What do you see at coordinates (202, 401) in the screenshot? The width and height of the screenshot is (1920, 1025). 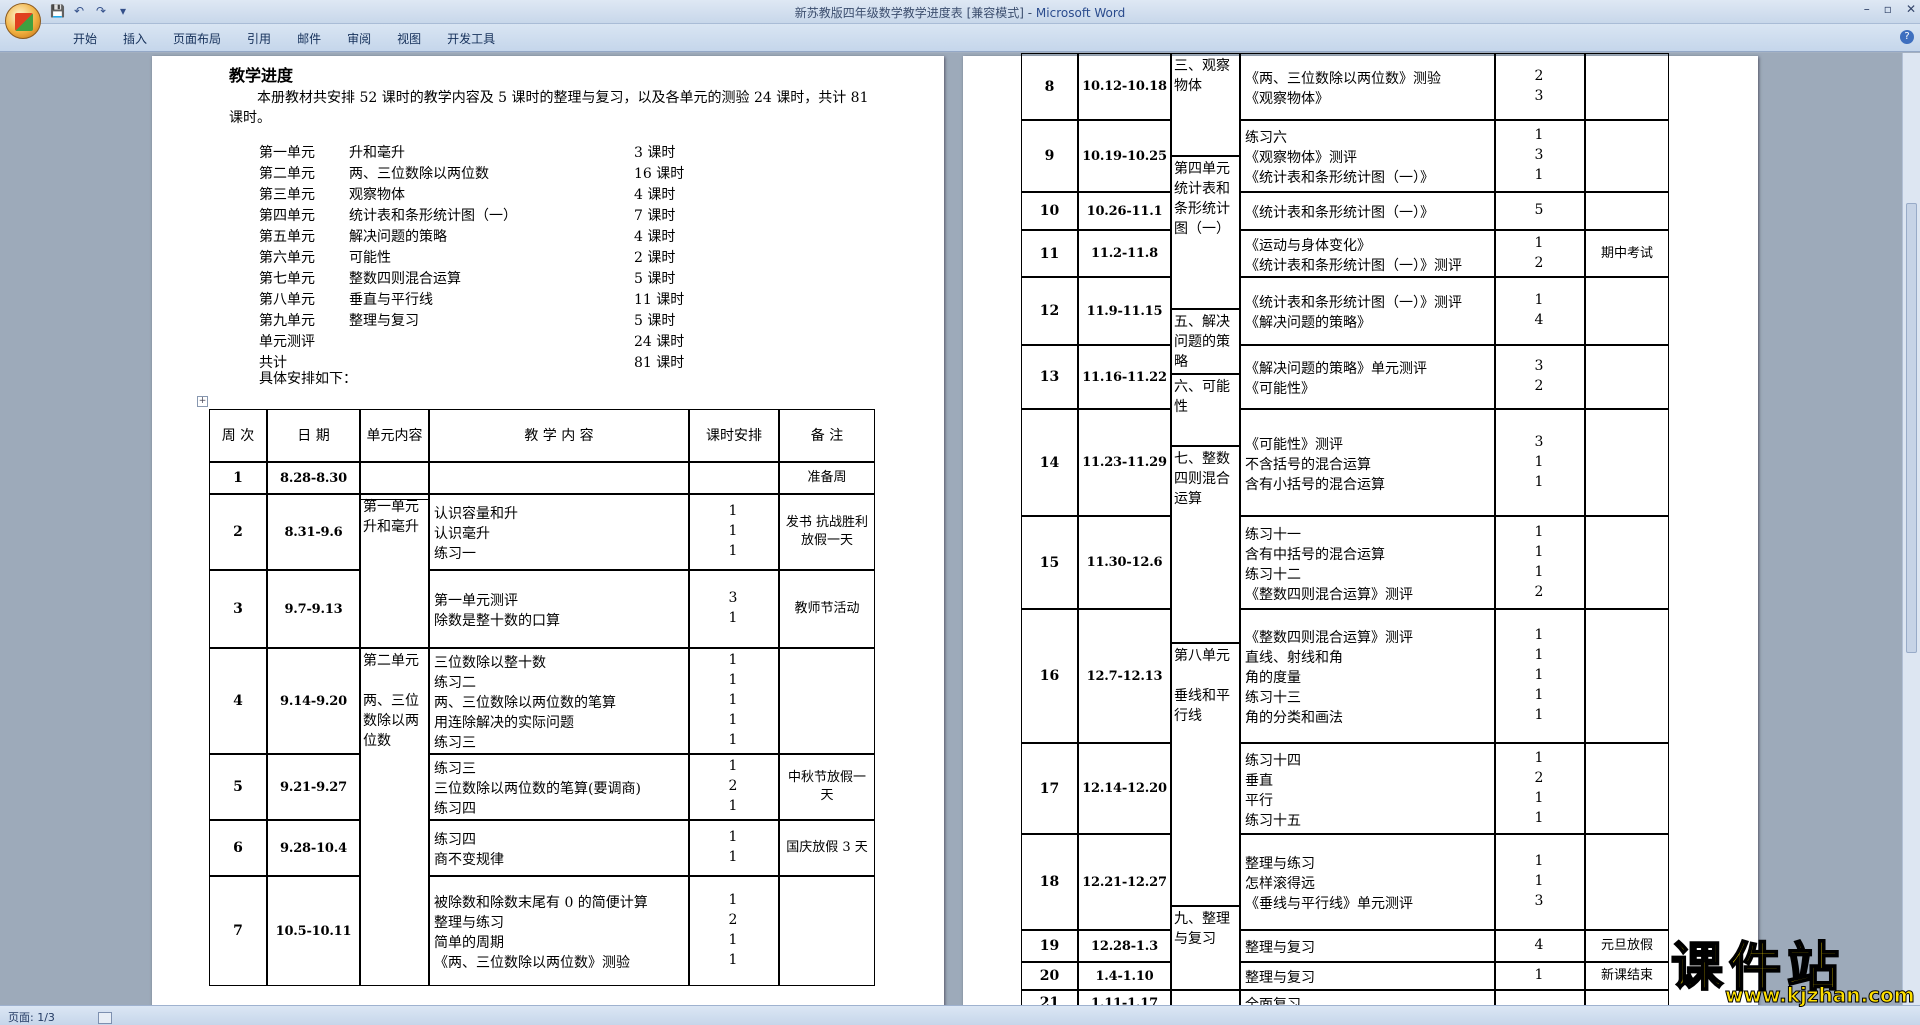 I see `table-move-handle-icon: +` at bounding box center [202, 401].